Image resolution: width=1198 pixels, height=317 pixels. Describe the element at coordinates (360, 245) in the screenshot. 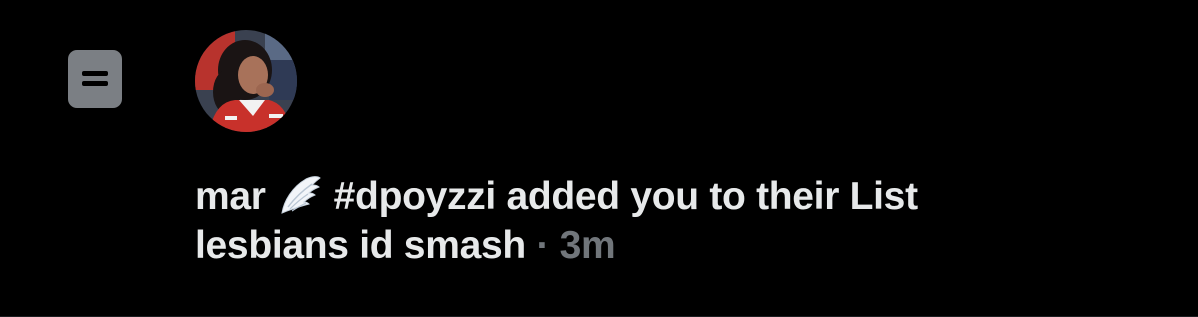

I see `list-name: lesbians id smash` at that location.